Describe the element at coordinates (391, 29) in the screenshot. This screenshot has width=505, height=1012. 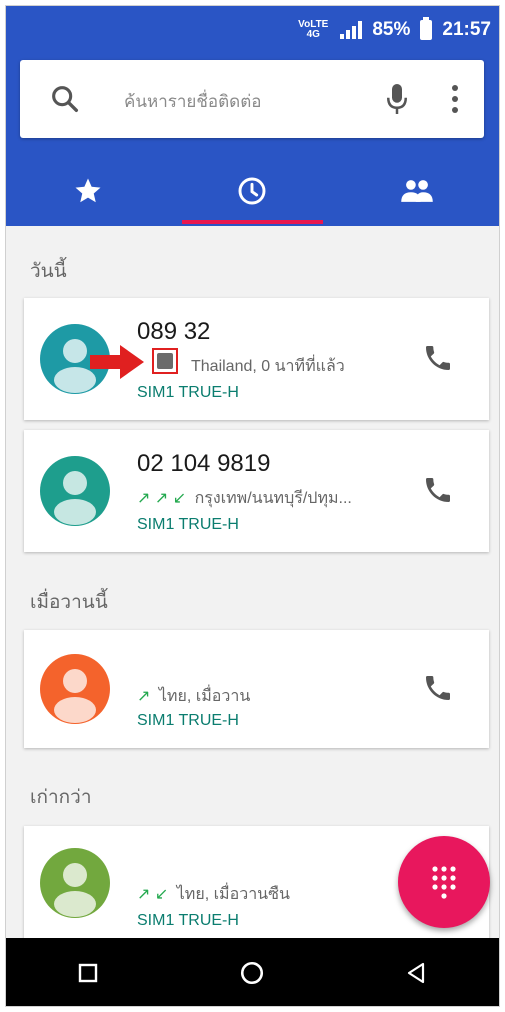
I see `battery-level: 85%` at that location.